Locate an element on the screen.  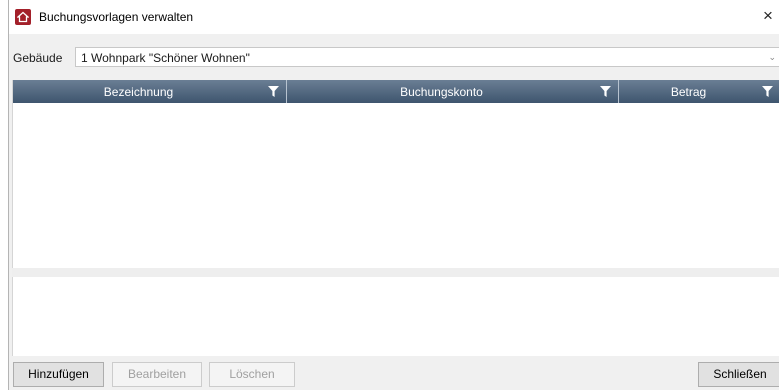
close-button: Schließen is located at coordinates (738, 374).